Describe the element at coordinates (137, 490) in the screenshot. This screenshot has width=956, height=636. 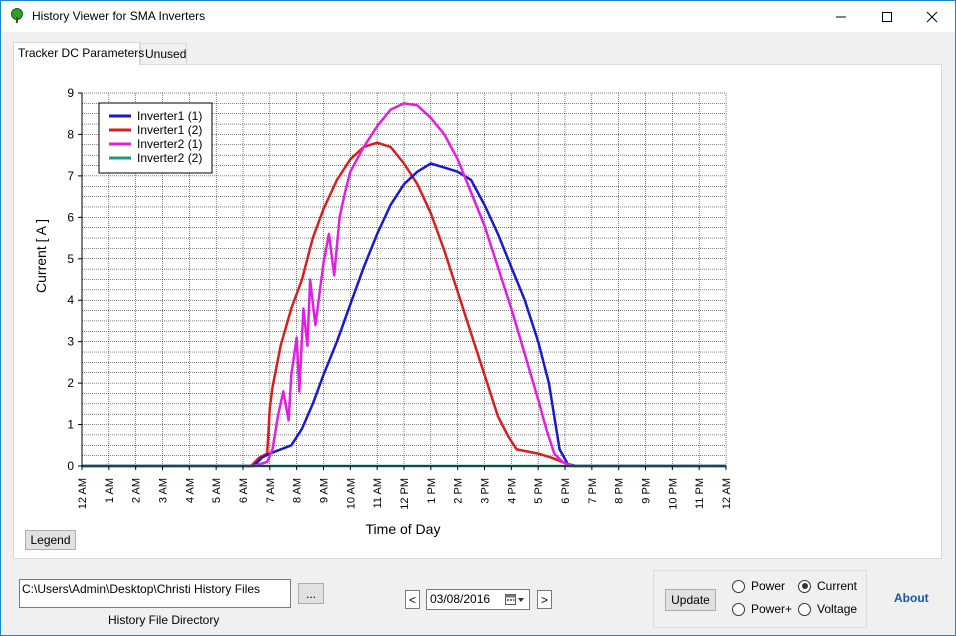
I see `x-tick-label: 2 AM` at that location.